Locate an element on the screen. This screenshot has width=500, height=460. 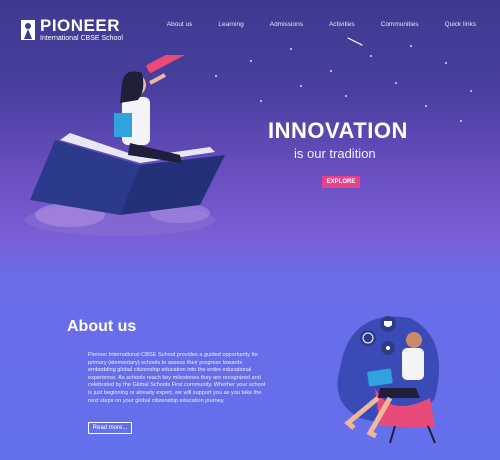
logo-mark-icon is located at coordinates (28, 30).